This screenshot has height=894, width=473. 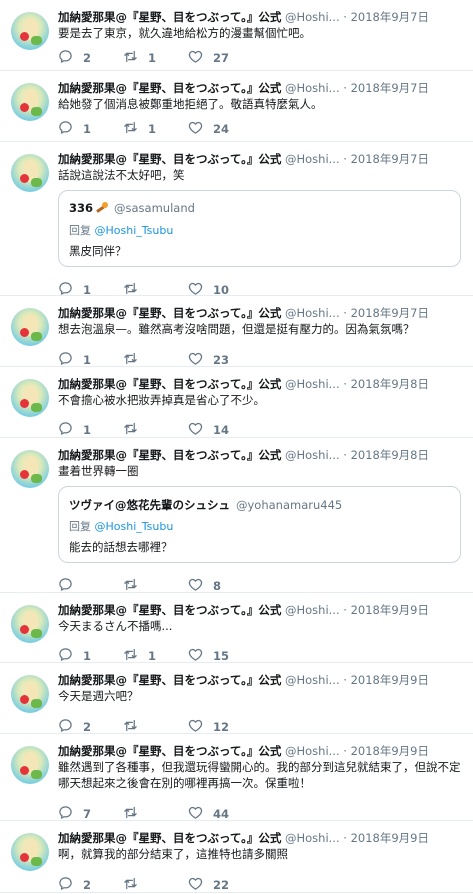 I want to click on like-count: 22, so click(x=221, y=885).